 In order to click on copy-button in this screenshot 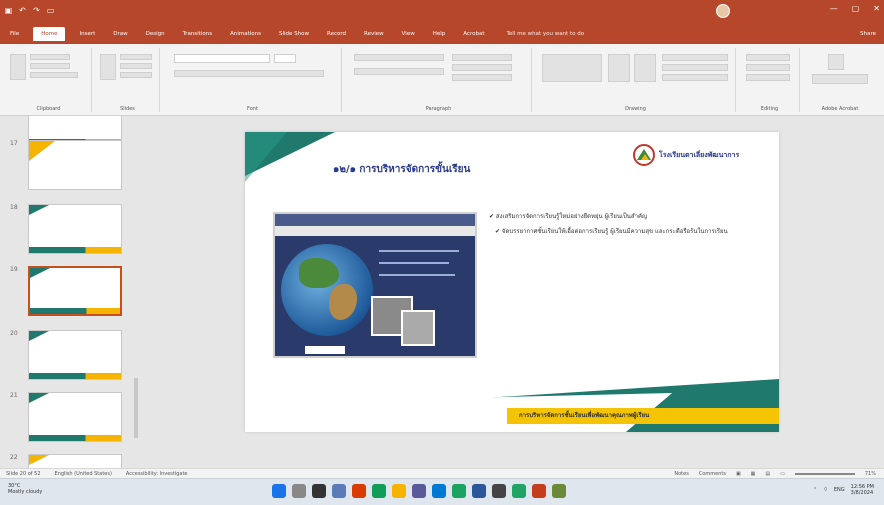, I will do `click(50, 66)`.